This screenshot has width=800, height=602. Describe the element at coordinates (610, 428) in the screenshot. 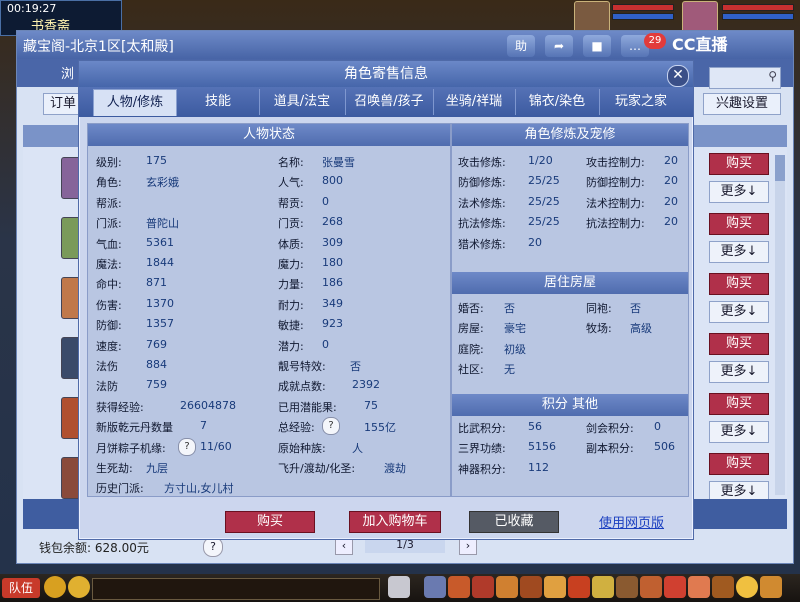

I see `stat-label: 剑会积分:` at that location.